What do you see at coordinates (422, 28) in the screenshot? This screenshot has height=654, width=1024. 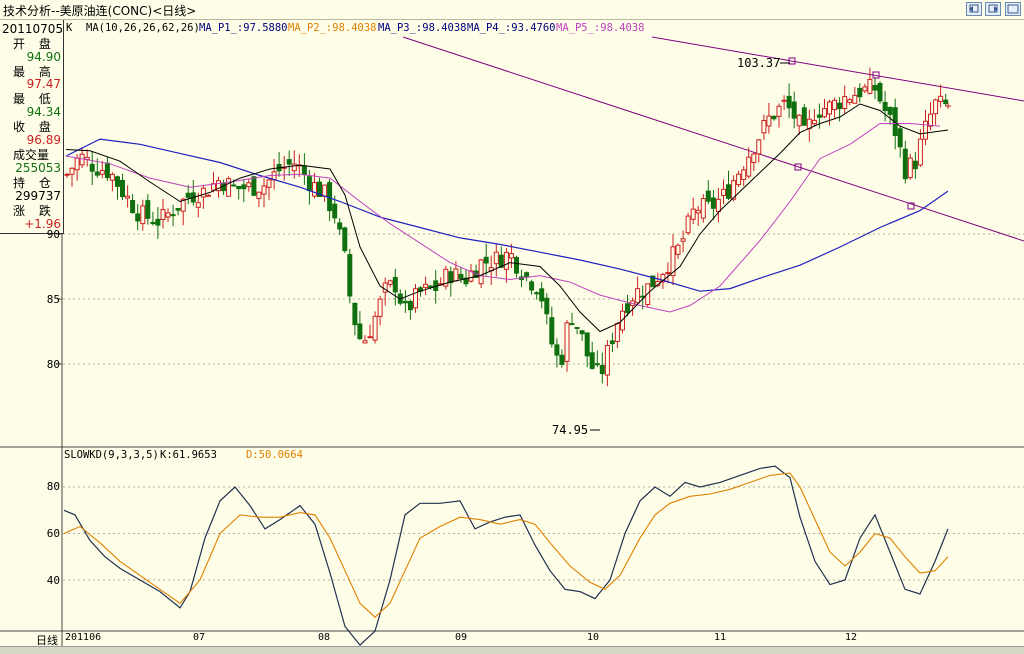 I see `legend-ma-p3: MA_P3_:98.4038` at bounding box center [422, 28].